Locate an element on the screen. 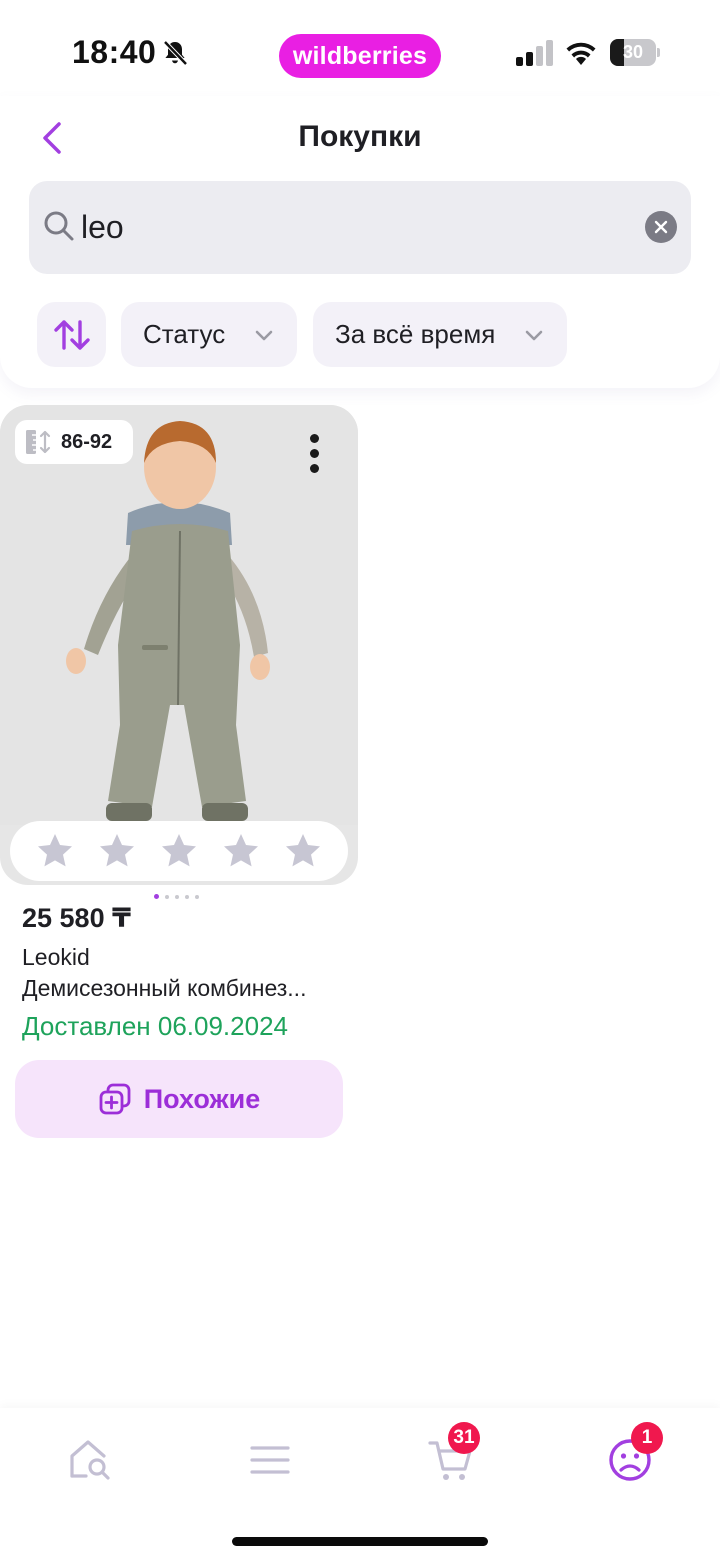  search-bar is located at coordinates (360, 227).